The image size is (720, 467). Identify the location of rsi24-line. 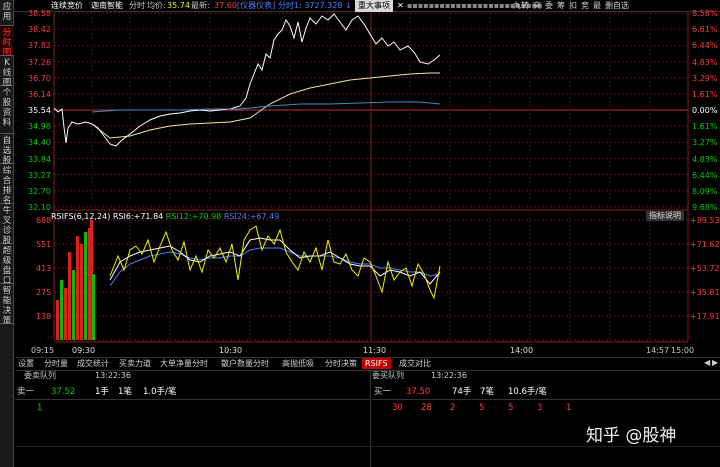
(275, 267).